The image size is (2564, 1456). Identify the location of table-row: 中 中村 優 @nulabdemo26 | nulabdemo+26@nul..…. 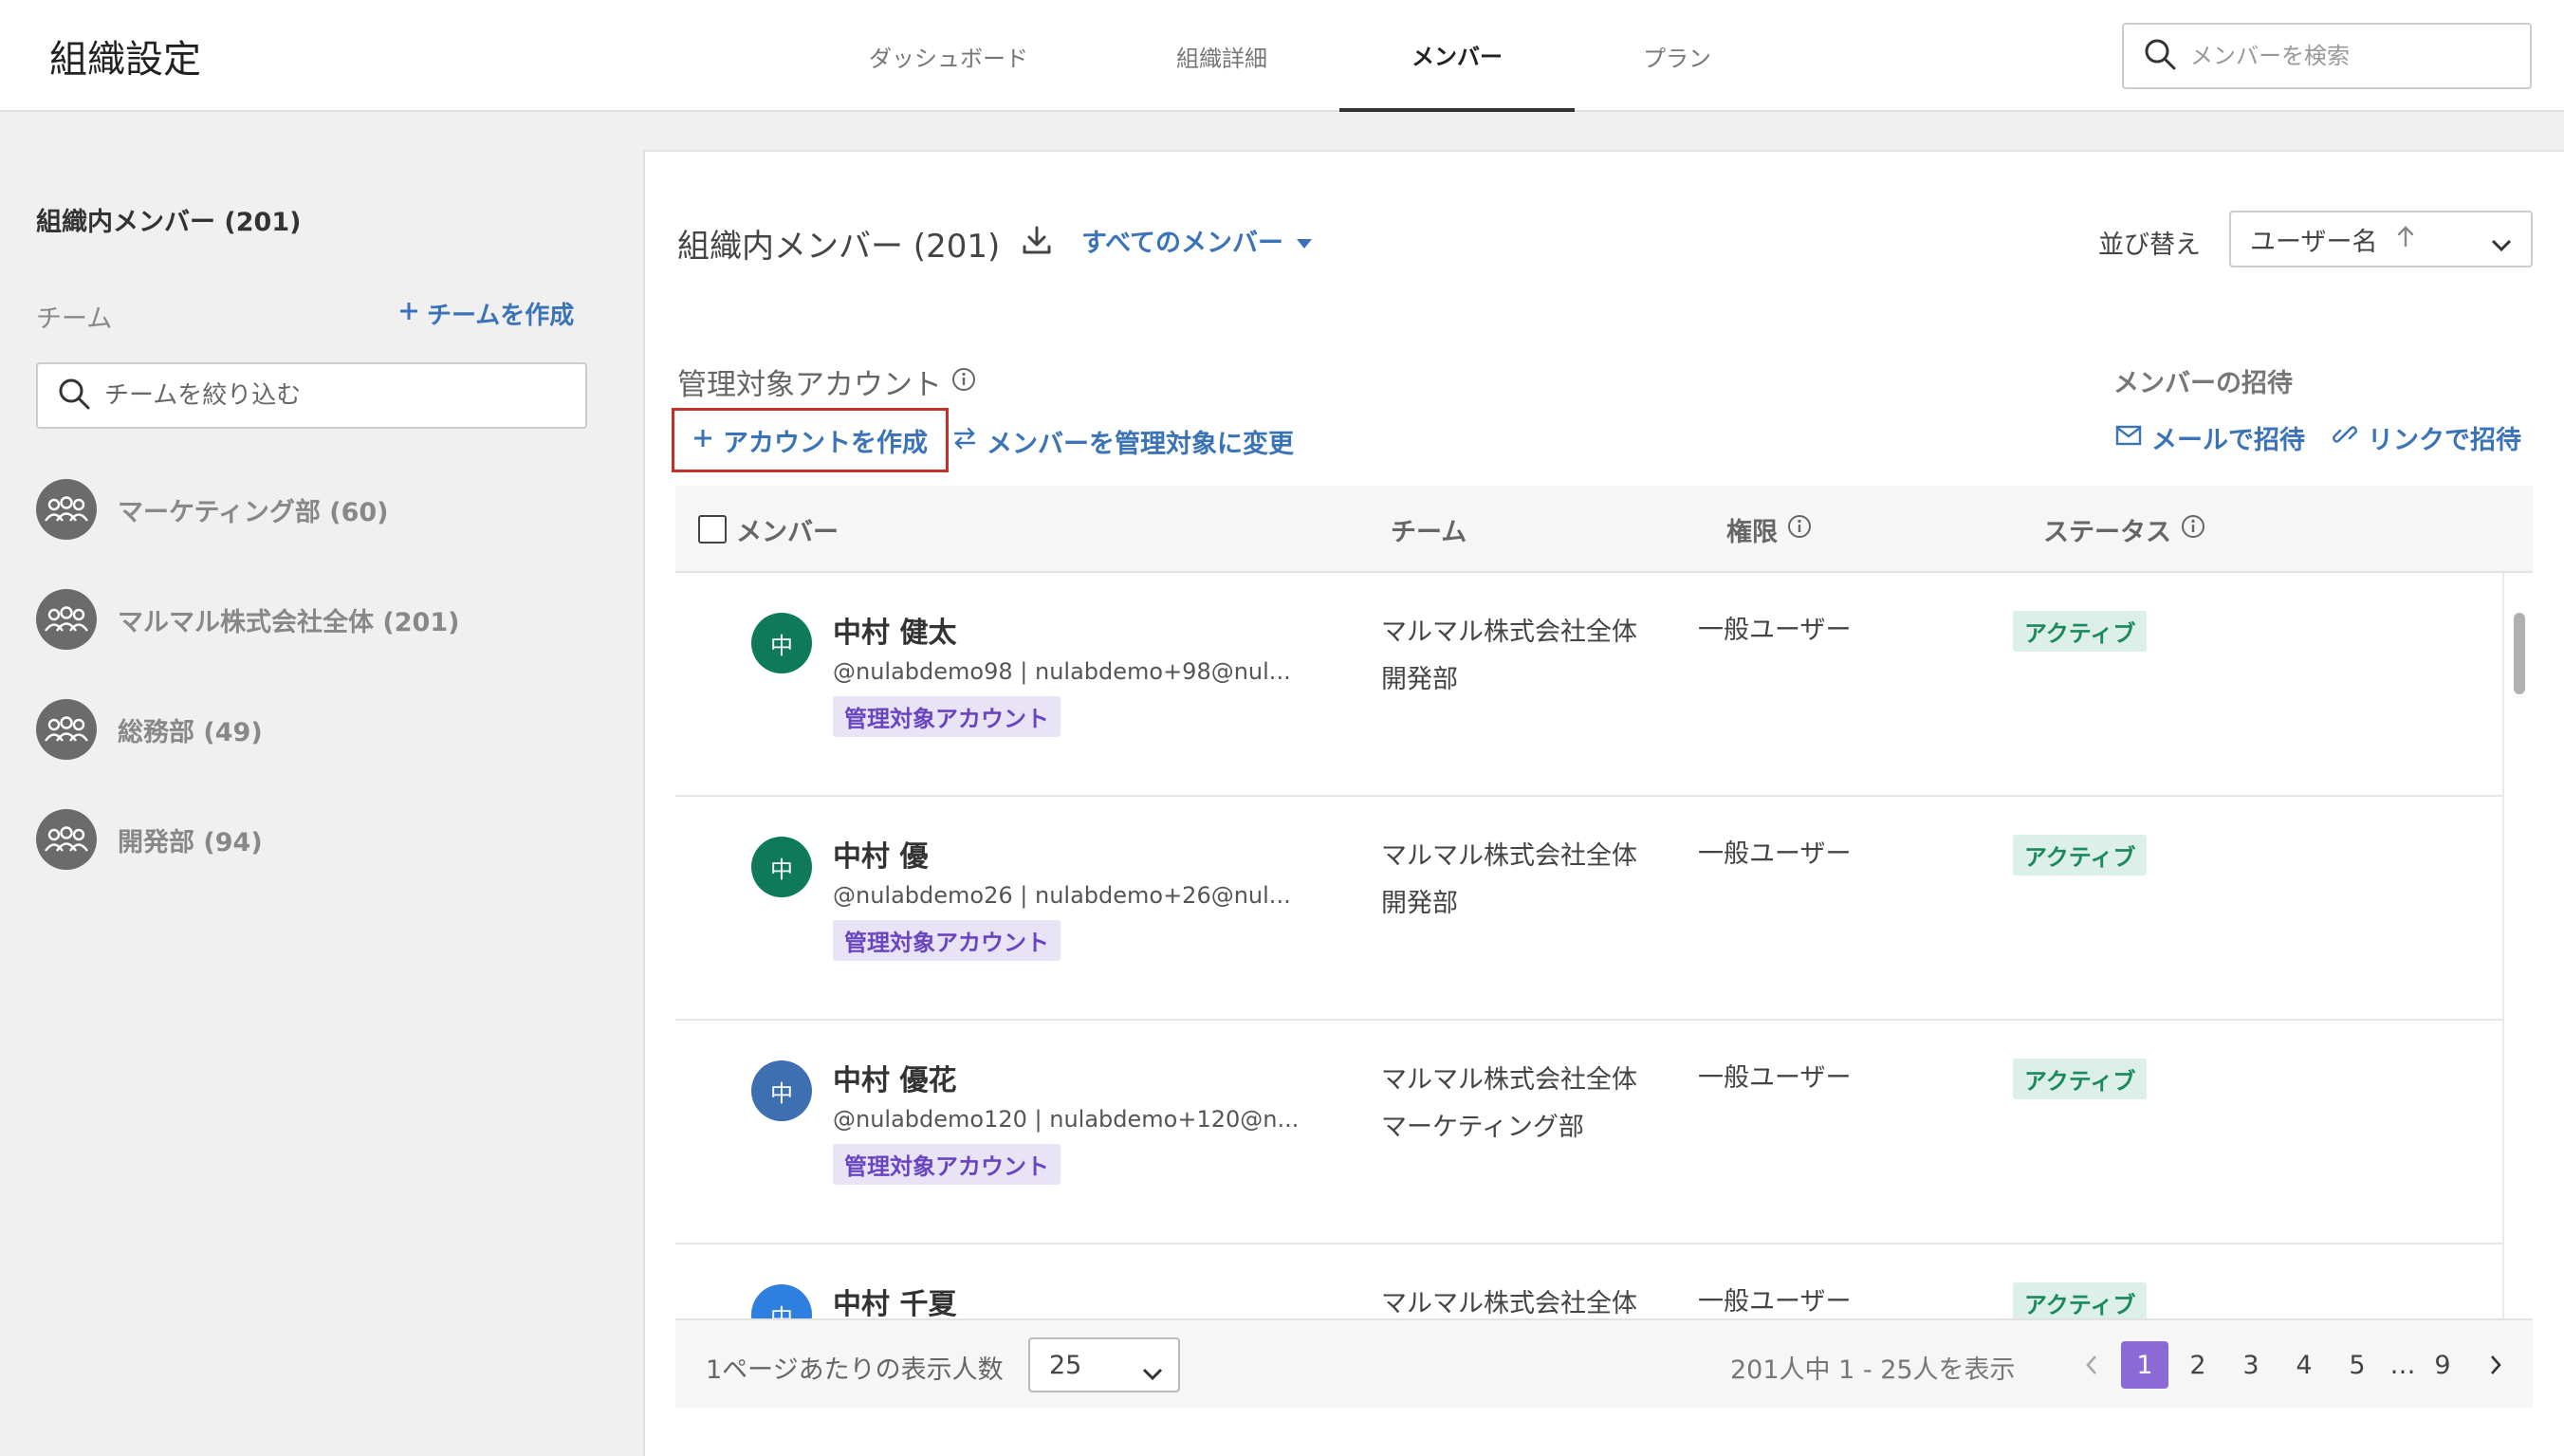
(1589, 909).